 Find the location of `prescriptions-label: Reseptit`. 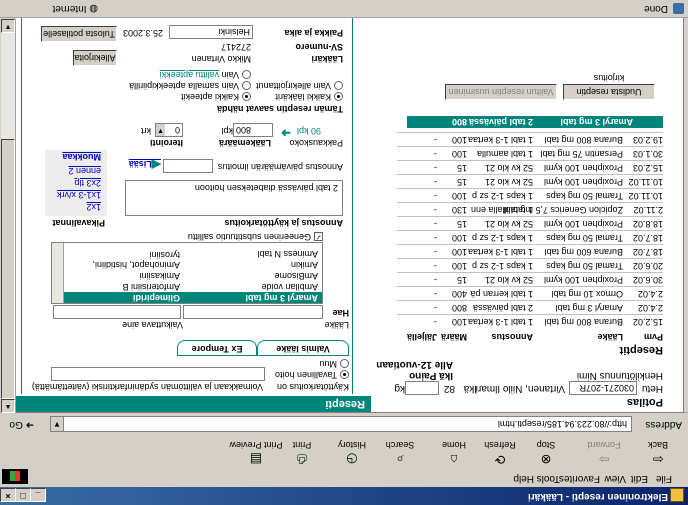

prescriptions-label: Reseptit is located at coordinates (641, 350).